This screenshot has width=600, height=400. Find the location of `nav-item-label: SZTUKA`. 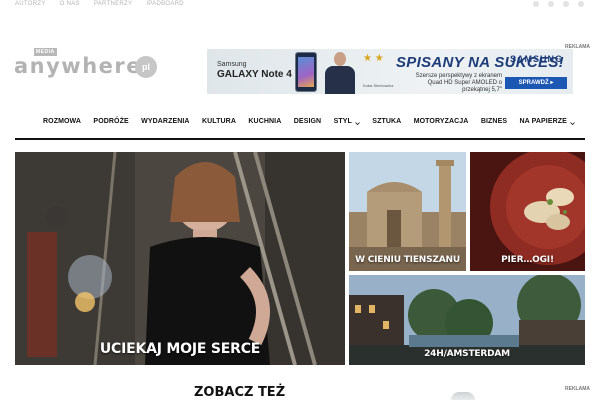

nav-item-label: SZTUKA is located at coordinates (387, 121).